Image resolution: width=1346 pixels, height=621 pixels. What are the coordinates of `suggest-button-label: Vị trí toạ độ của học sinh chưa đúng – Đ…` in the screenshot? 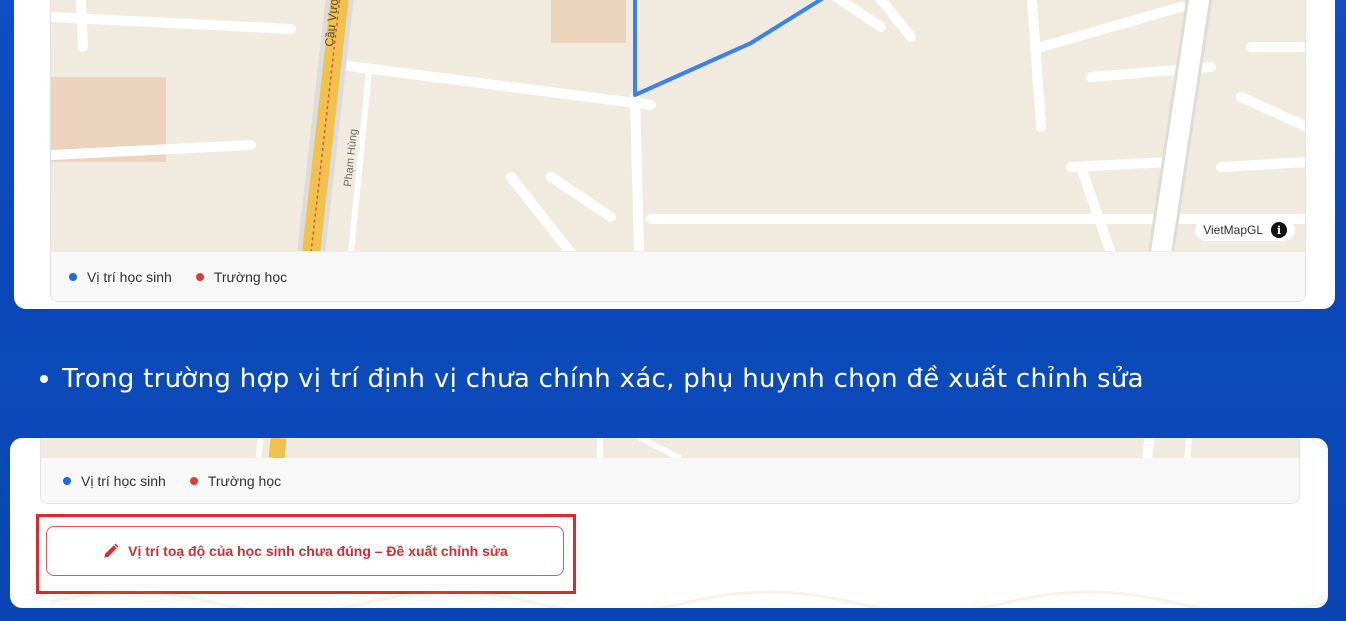 It's located at (318, 551).